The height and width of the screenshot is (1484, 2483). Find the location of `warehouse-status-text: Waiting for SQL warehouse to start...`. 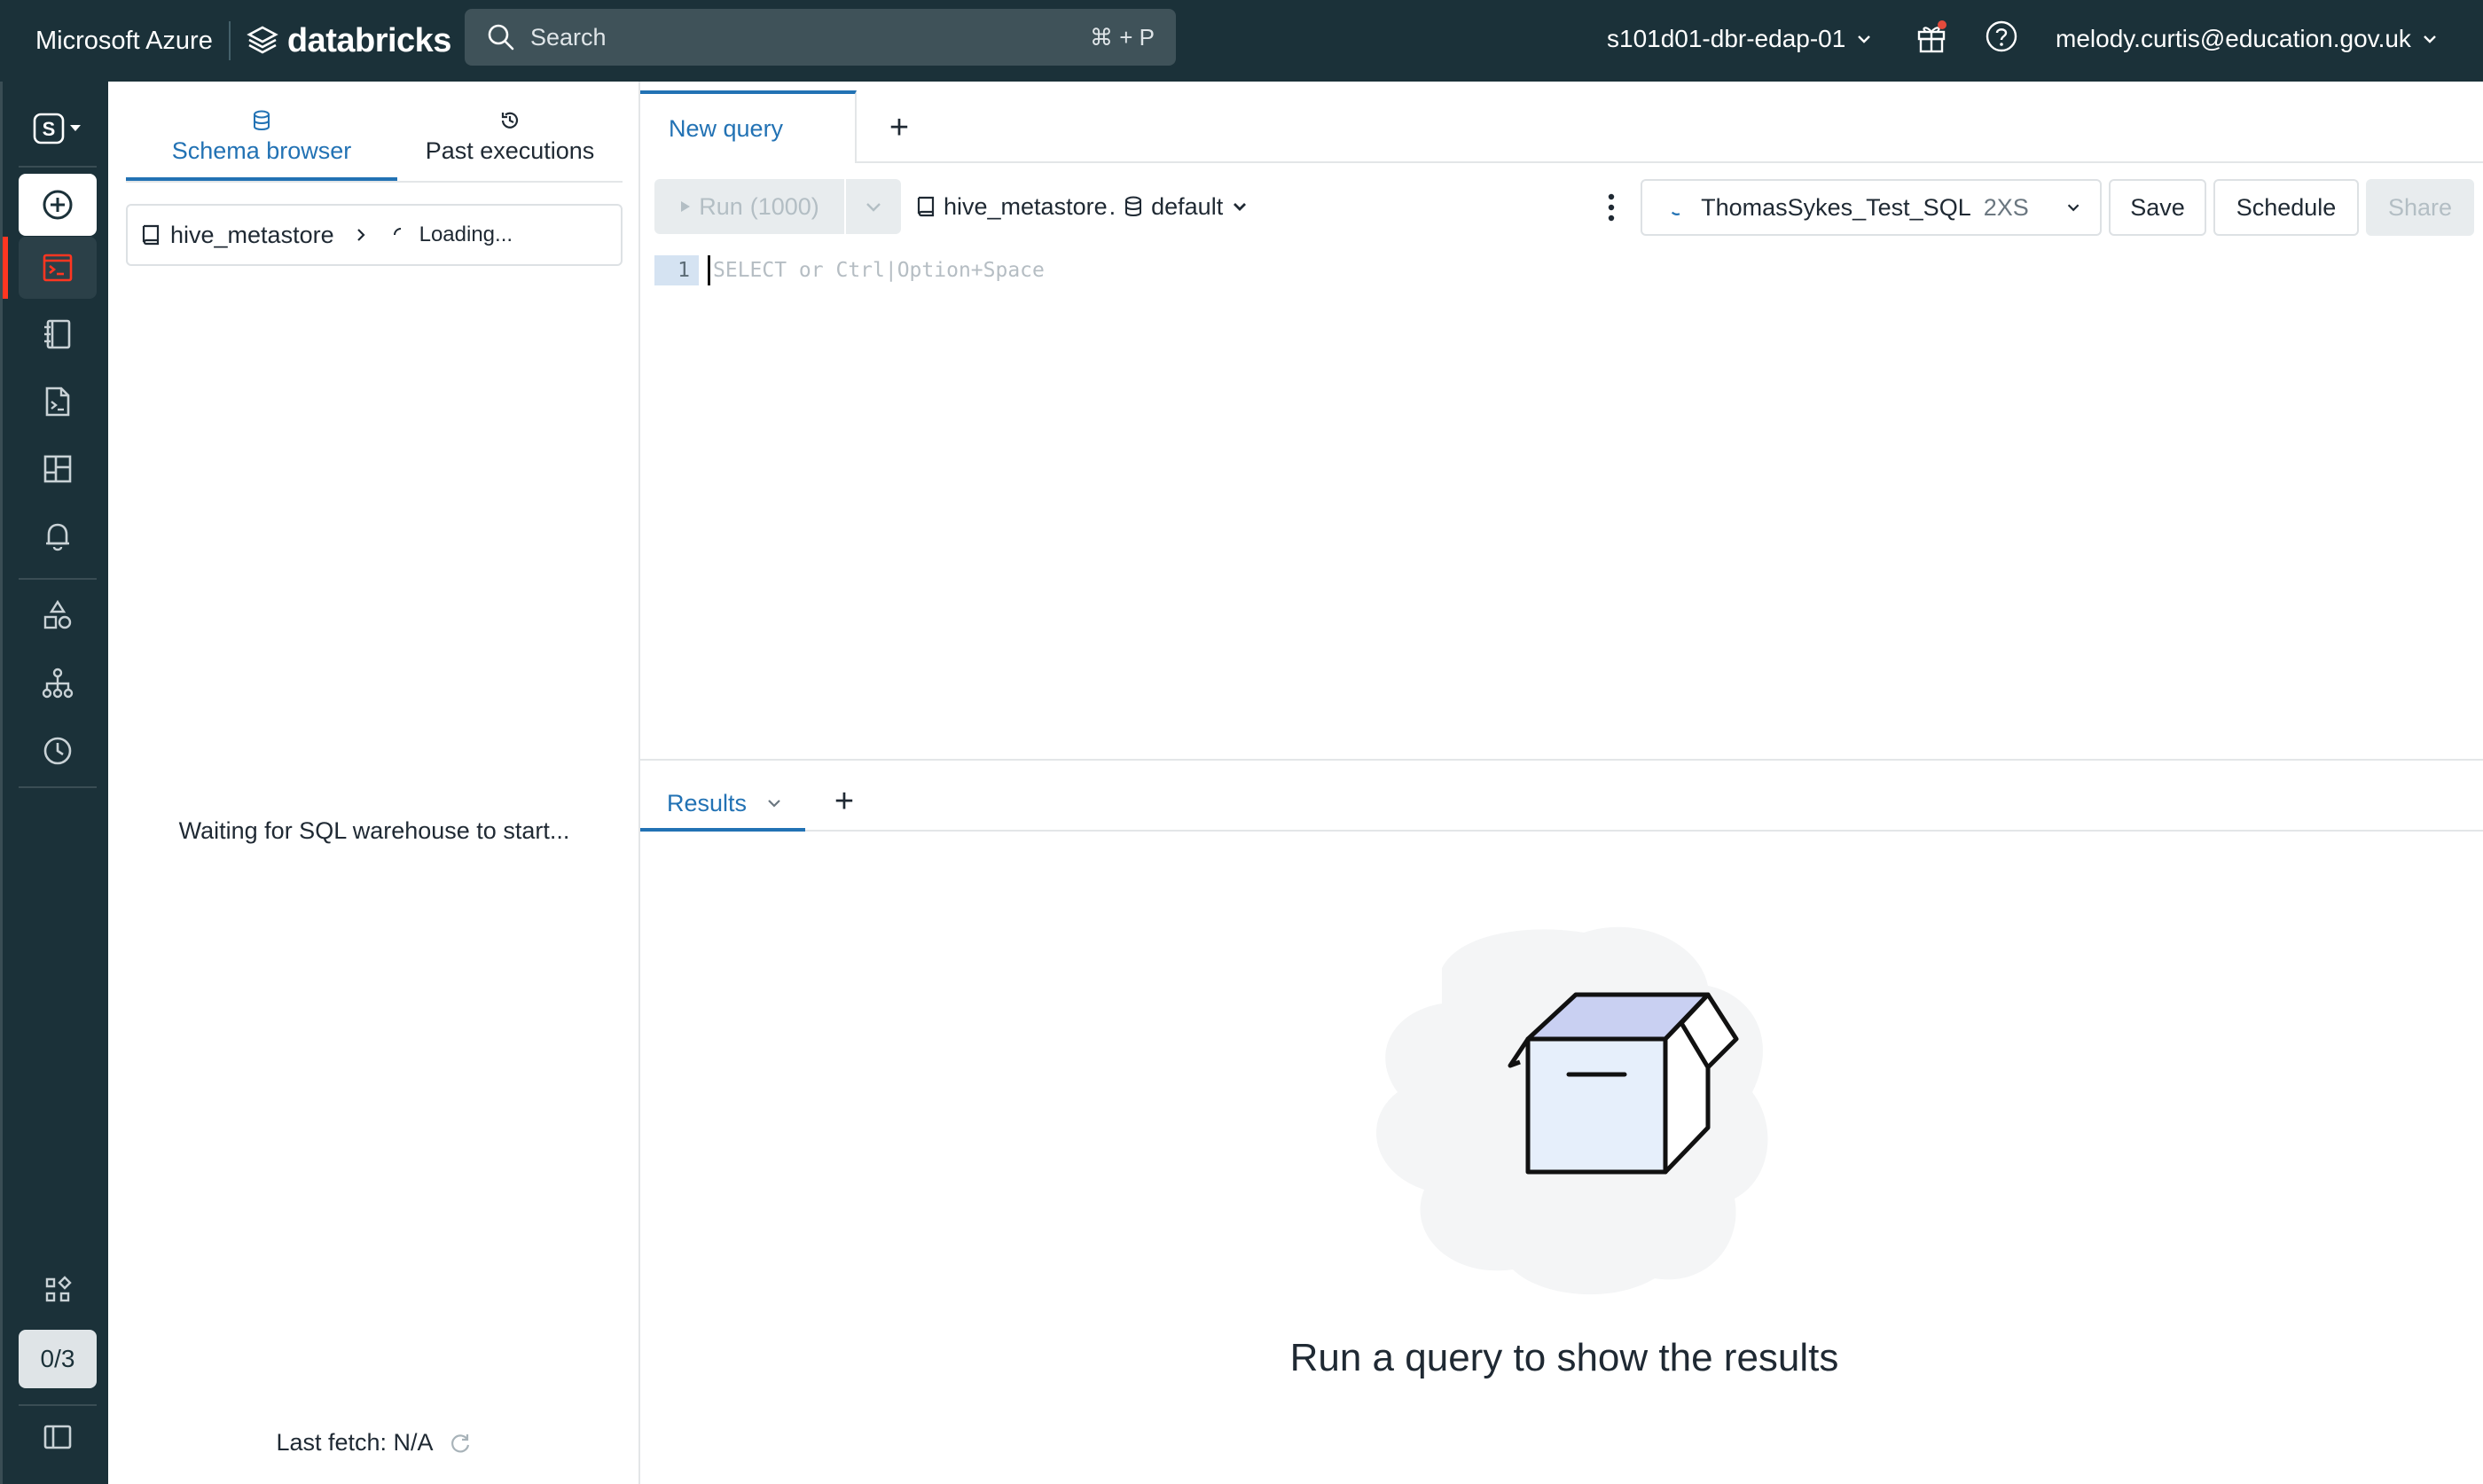

warehouse-status-text: Waiting for SQL warehouse to start... is located at coordinates (374, 830).